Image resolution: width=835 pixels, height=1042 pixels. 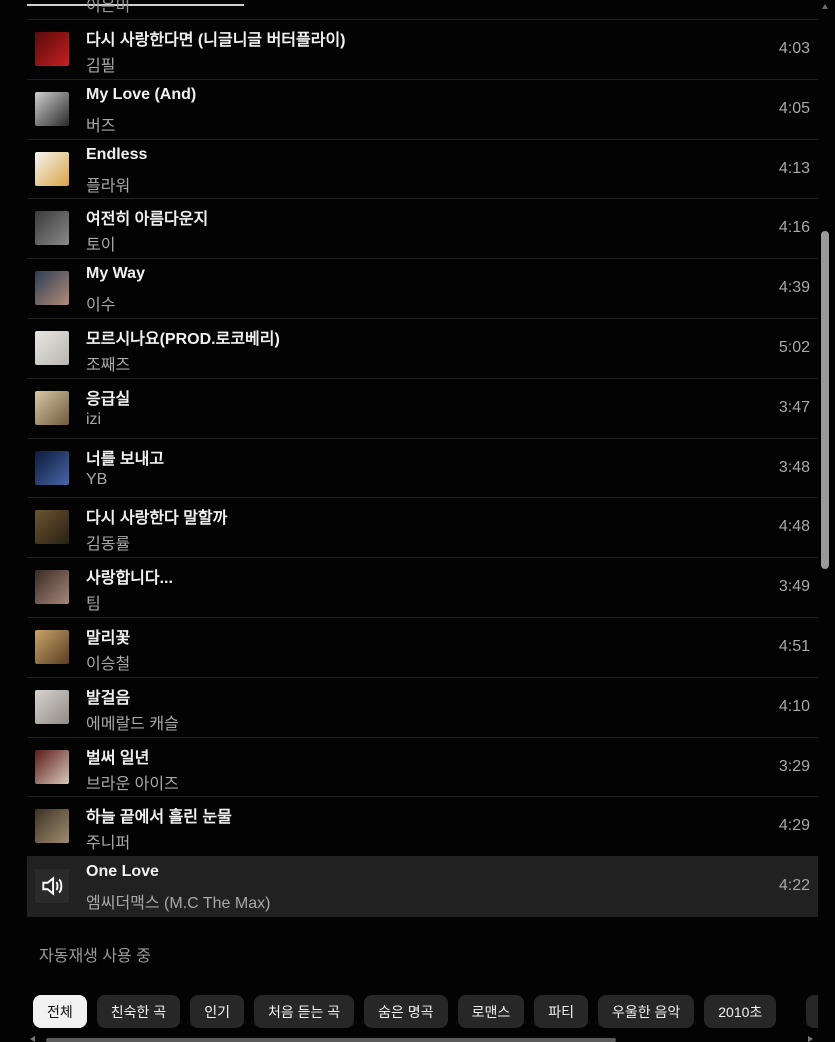 What do you see at coordinates (93, 420) in the screenshot?
I see `track-artist: izi` at bounding box center [93, 420].